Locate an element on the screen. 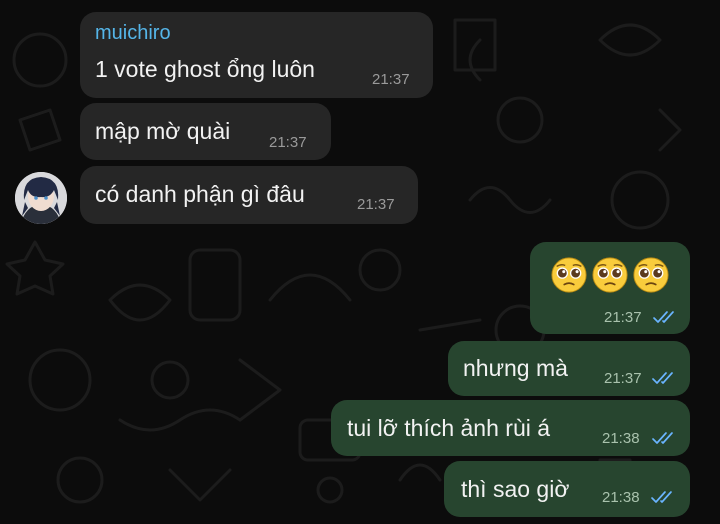 The image size is (720, 524). incoming-message: mập mờ quài 21:37 is located at coordinates (205, 131).